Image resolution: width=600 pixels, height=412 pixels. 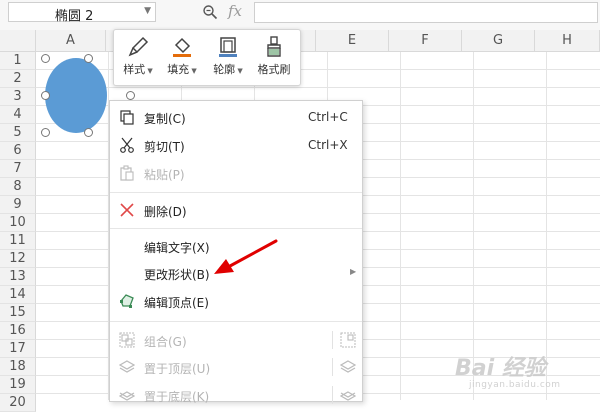 I want to click on shape-format-toolbar: 样式 ▼ 填充 ▼ 轮廓 ▼ 格式刷, so click(x=207, y=57).